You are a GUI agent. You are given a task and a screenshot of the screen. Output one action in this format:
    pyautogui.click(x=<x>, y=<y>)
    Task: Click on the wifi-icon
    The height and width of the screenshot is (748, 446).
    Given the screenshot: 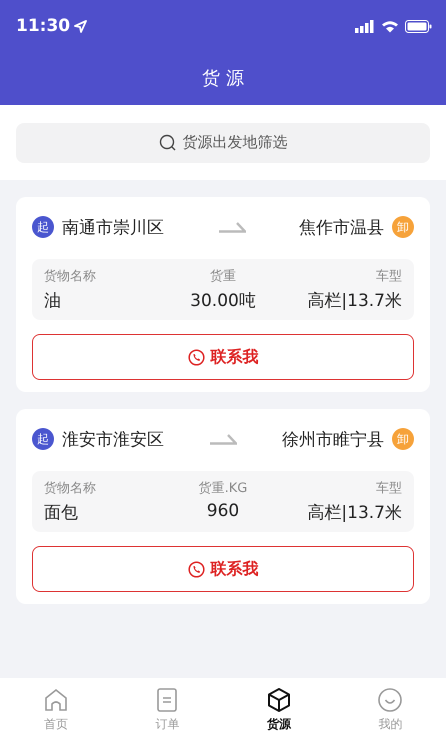 What is the action you would take?
    pyautogui.click(x=390, y=26)
    